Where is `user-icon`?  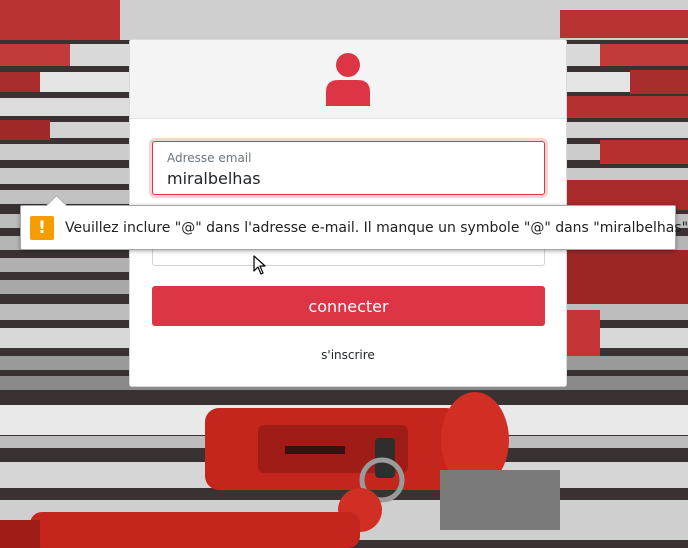
user-icon is located at coordinates (348, 79).